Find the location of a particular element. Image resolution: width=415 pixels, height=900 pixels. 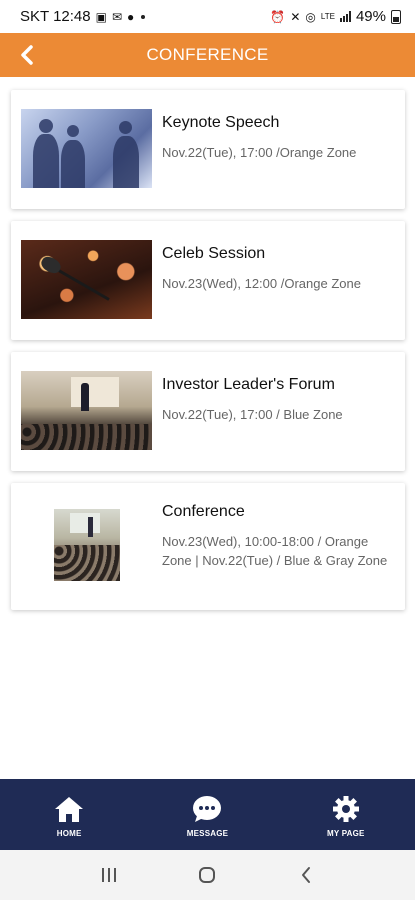

more-notifications-icon is located at coordinates (143, 16).